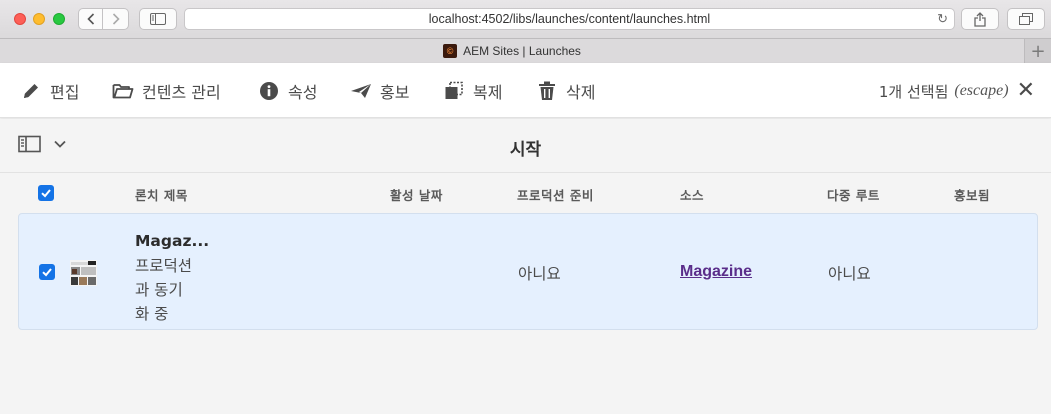 This screenshot has height=414, width=1051. I want to click on status-line: 화 중, so click(152, 314).